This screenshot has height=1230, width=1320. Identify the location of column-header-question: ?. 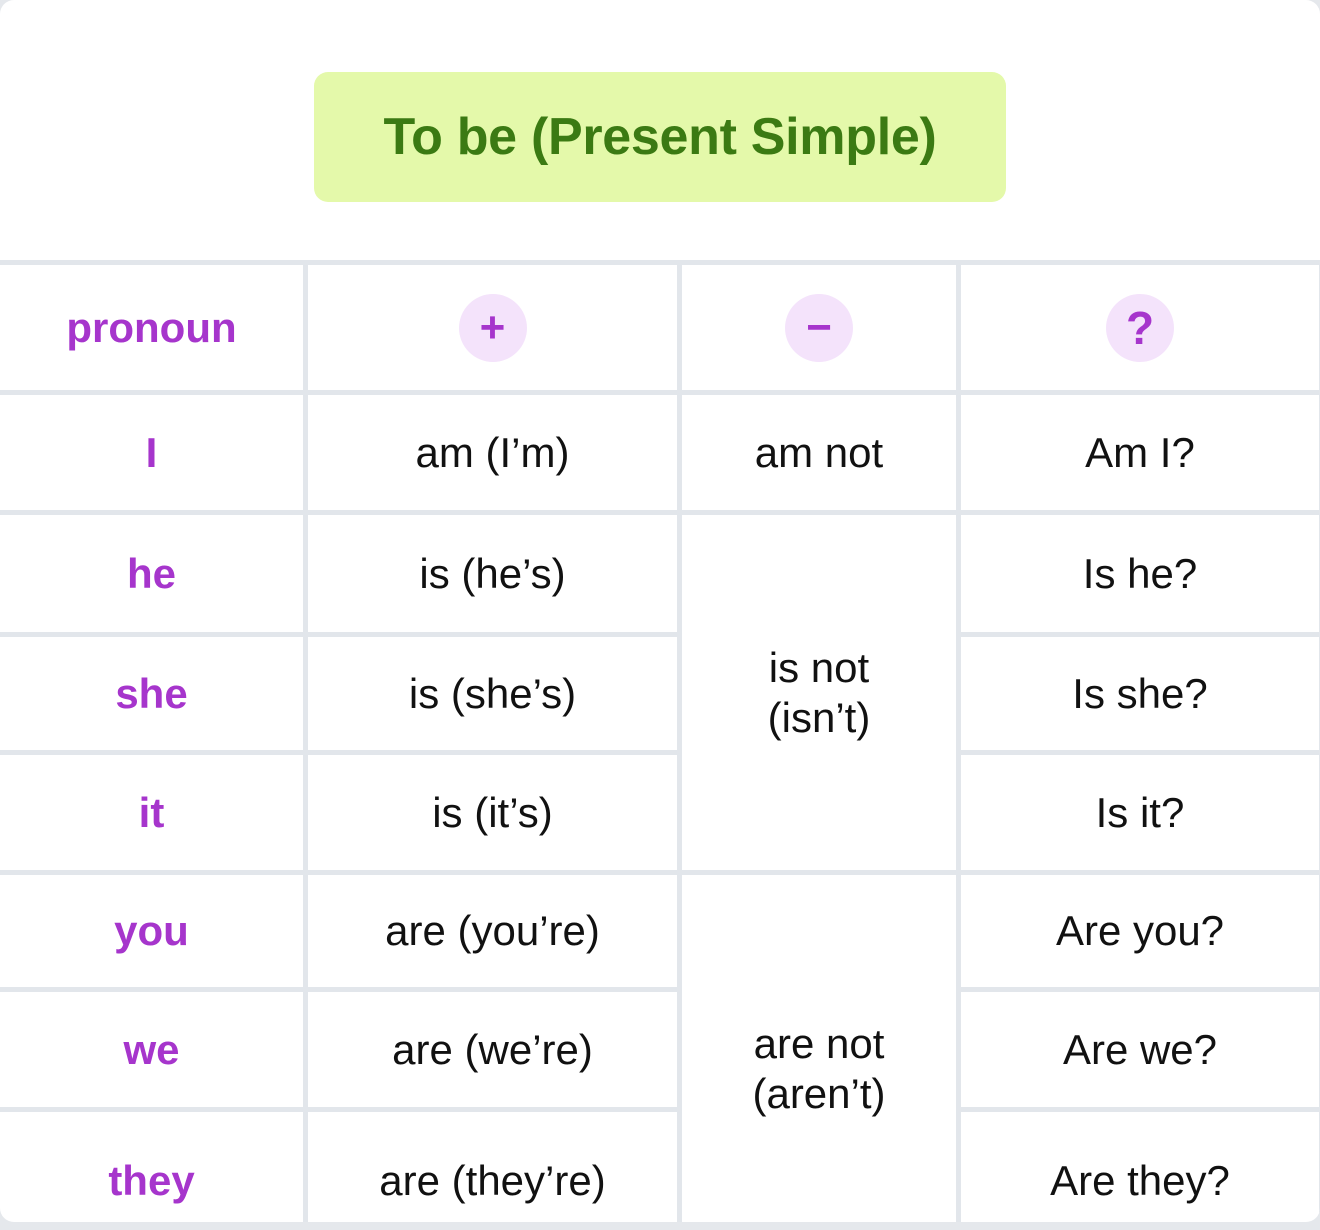
(1140, 327).